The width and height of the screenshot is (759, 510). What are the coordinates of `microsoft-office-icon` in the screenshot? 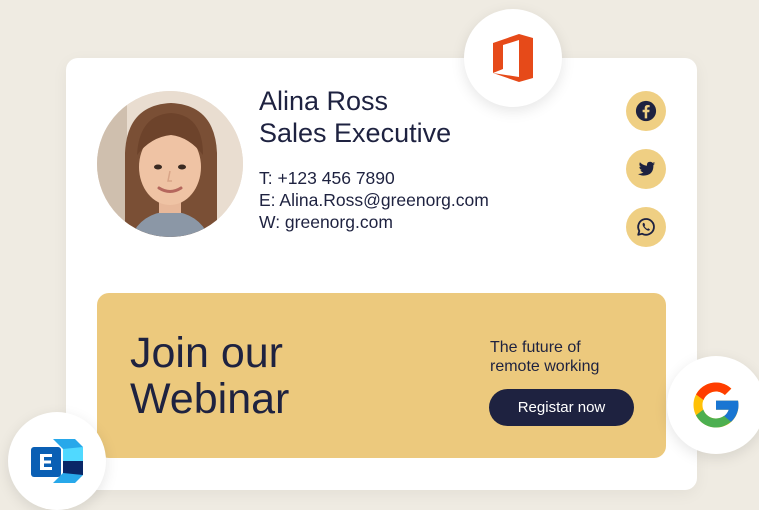 It's located at (513, 58).